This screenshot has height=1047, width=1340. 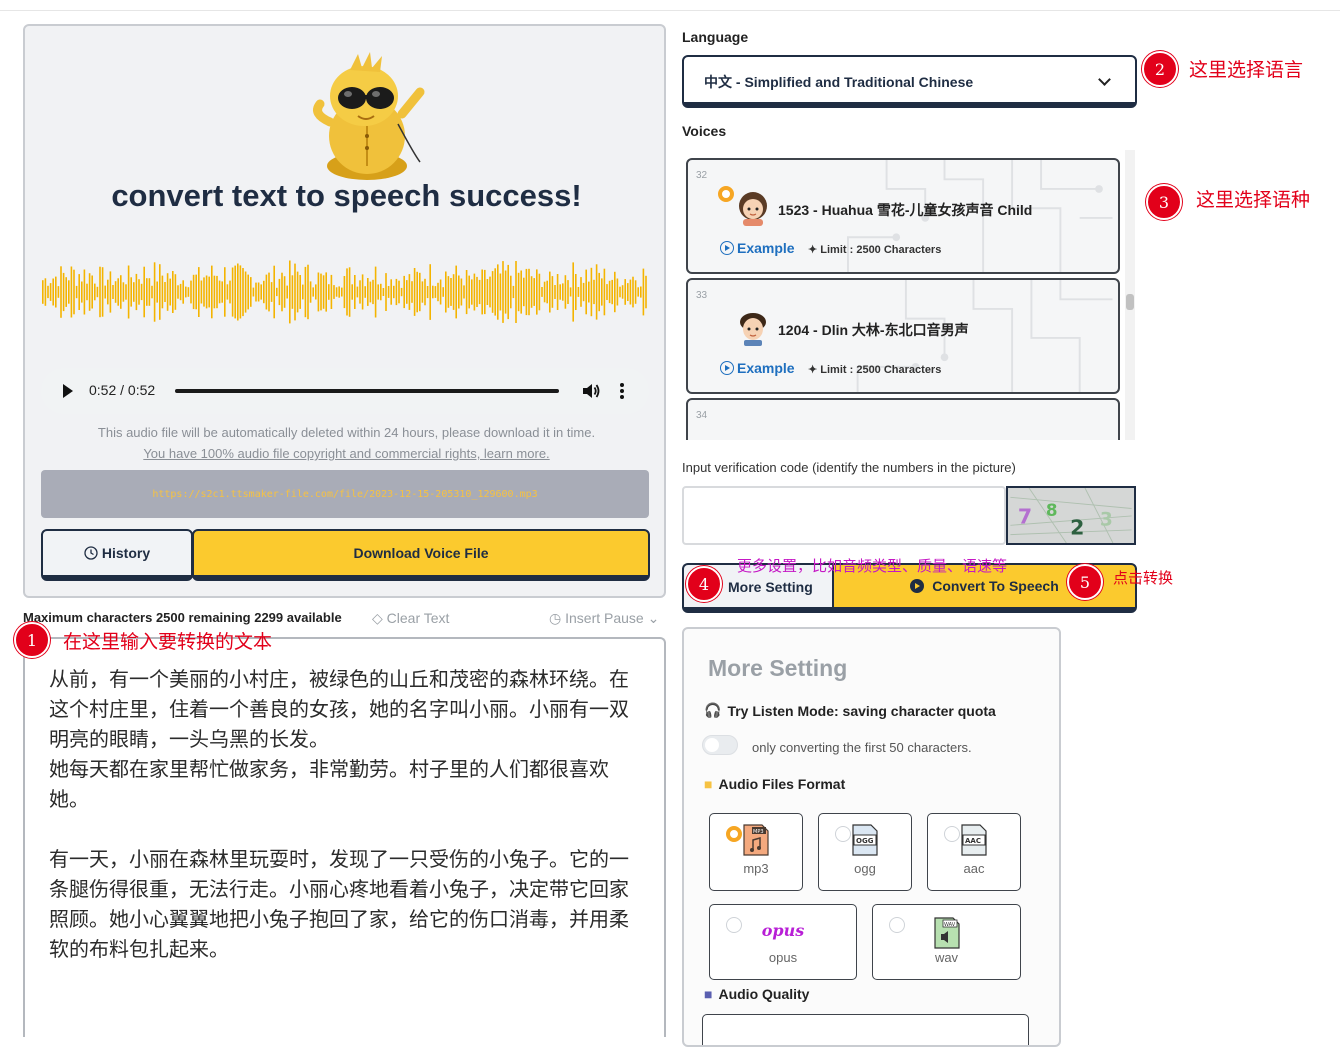 I want to click on format-name: wav, so click(x=946, y=957).